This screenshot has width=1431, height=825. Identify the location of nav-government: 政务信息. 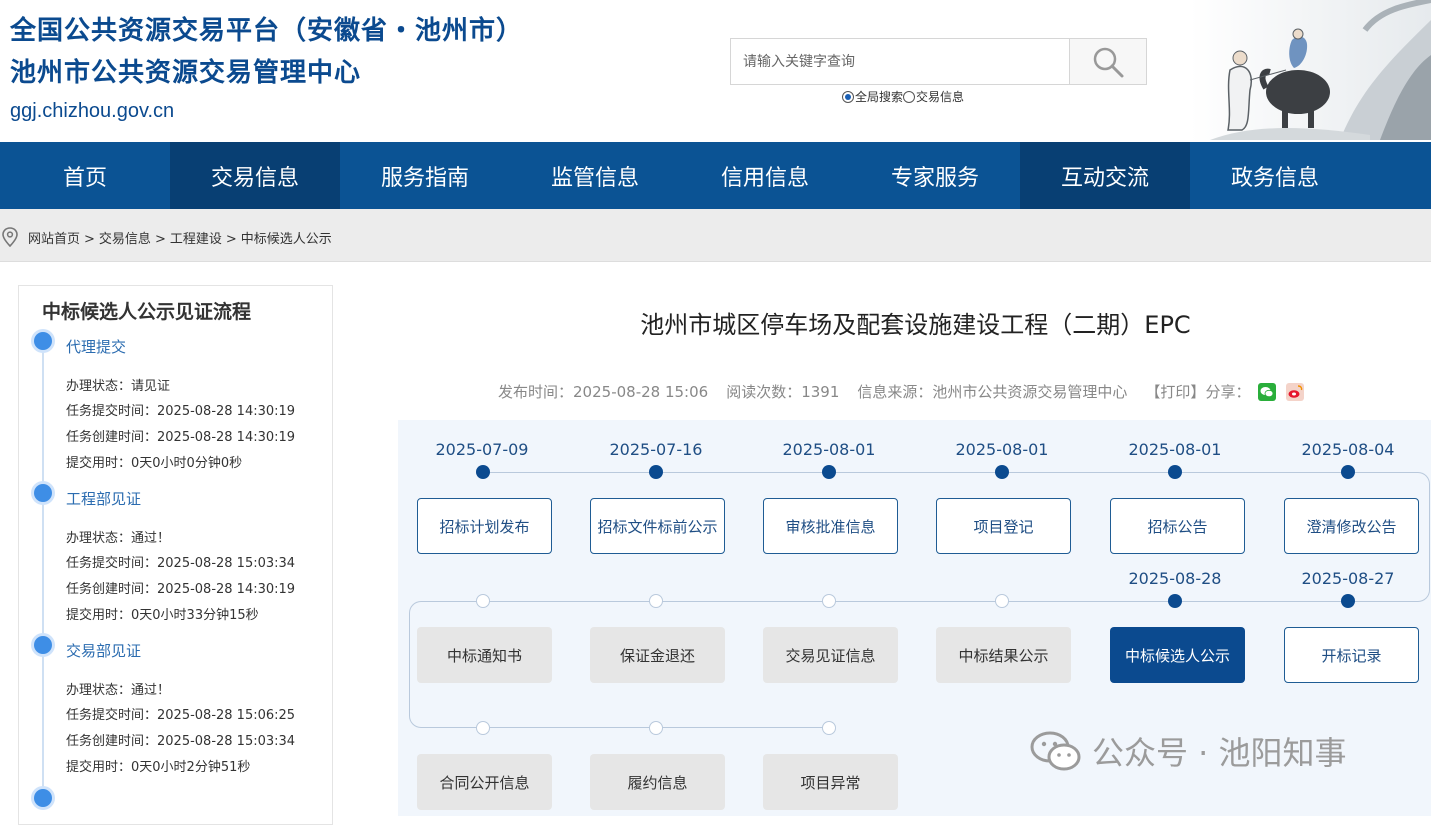
(1275, 175).